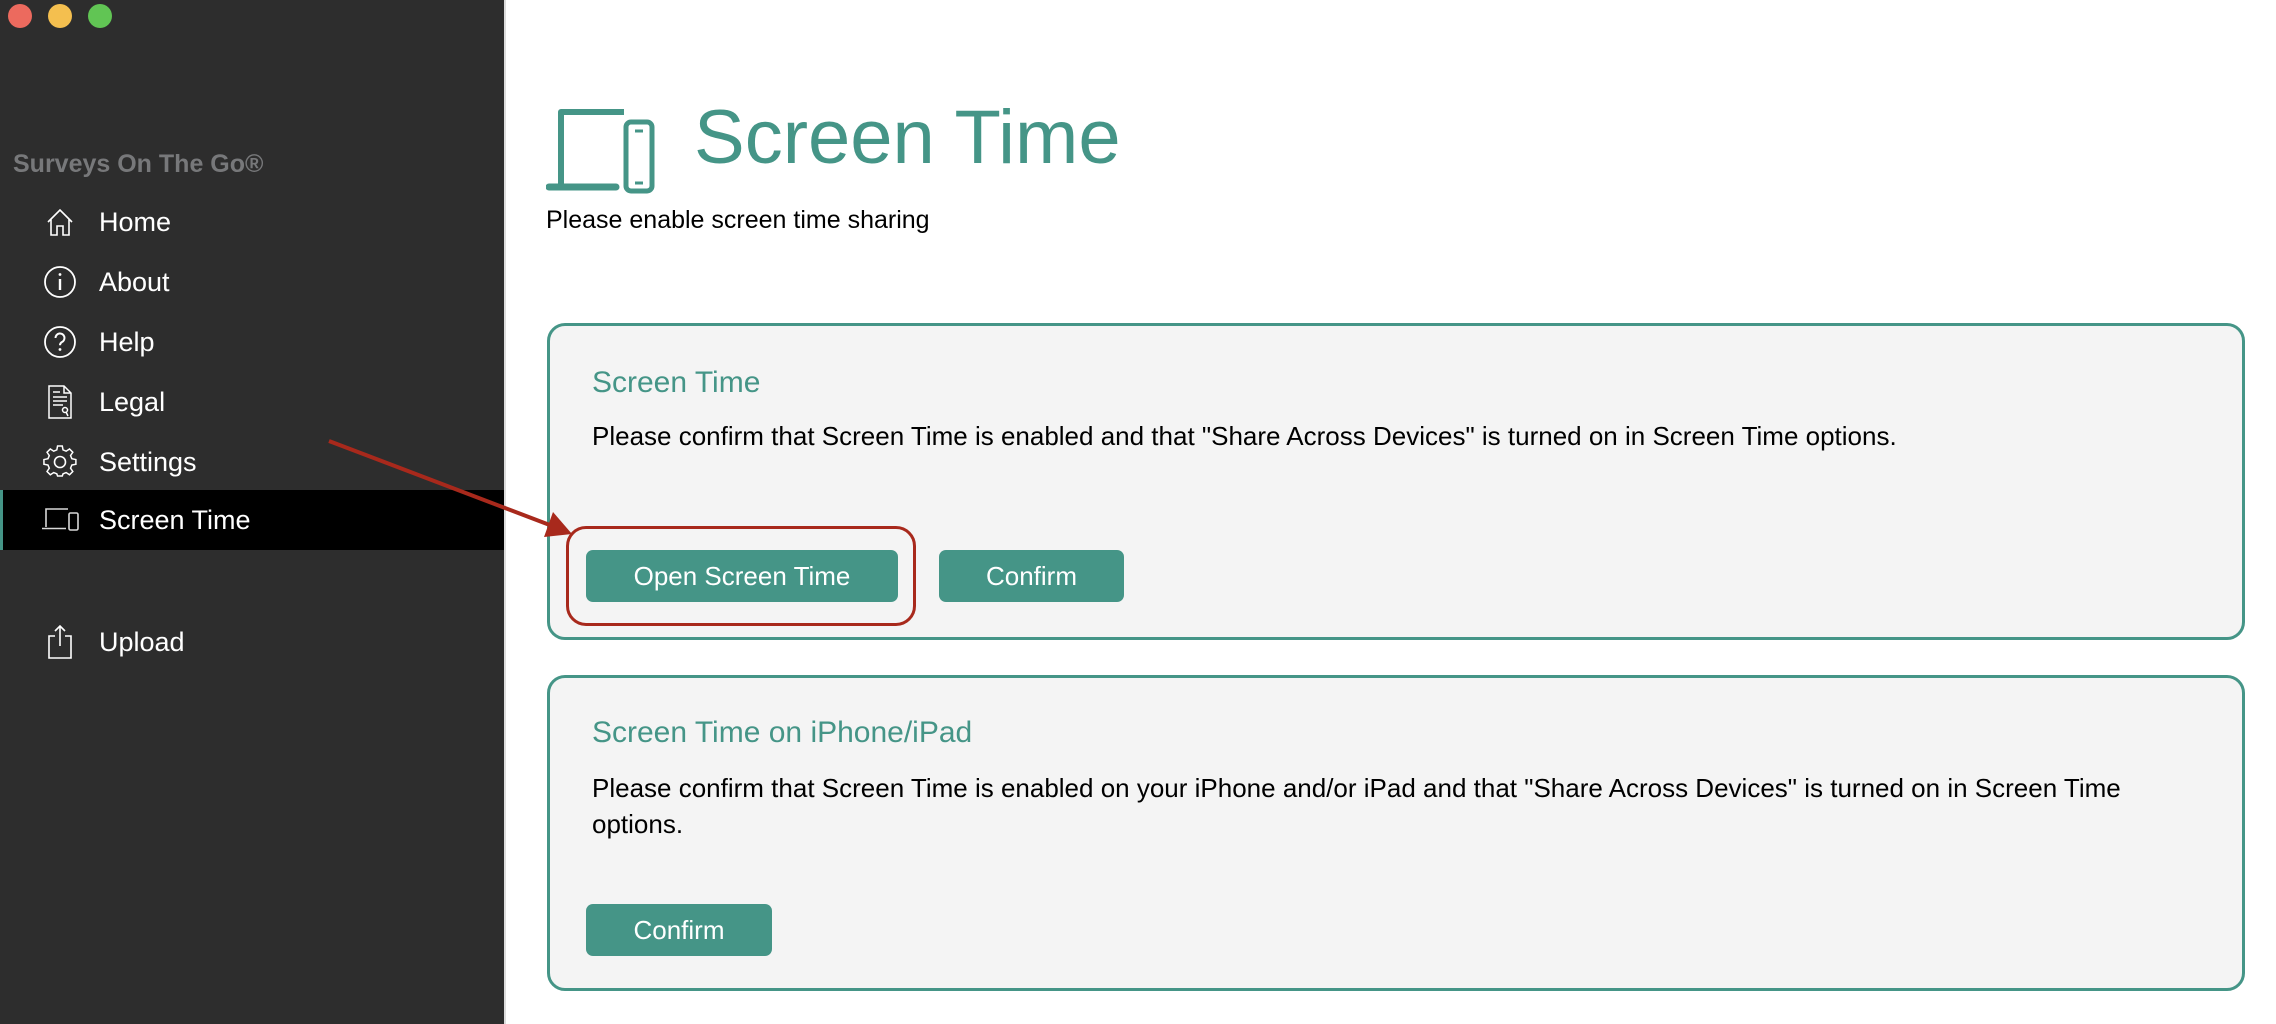 This screenshot has height=1024, width=2276. What do you see at coordinates (60, 461) in the screenshot?
I see `gear-icon` at bounding box center [60, 461].